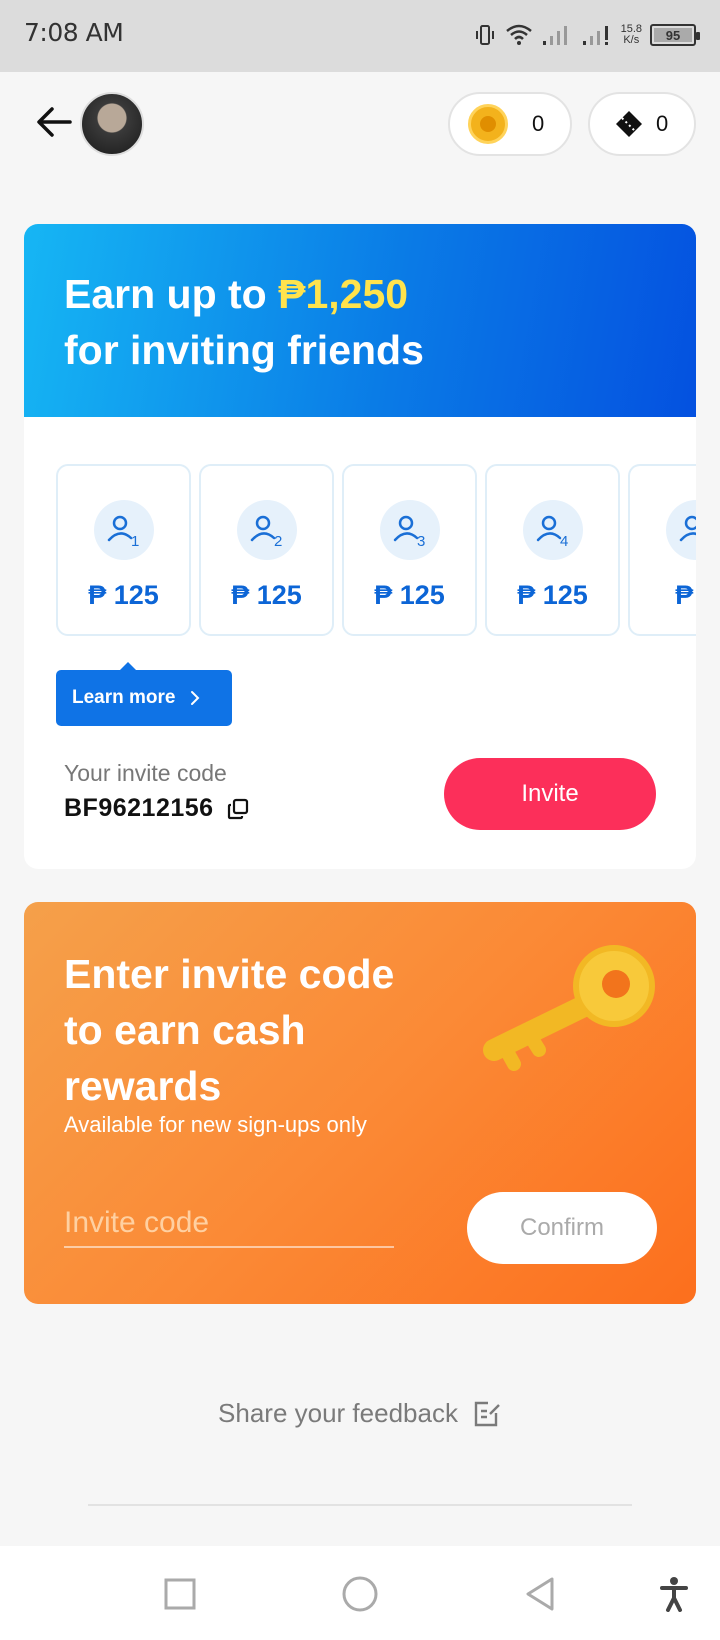  Describe the element at coordinates (550, 794) in the screenshot. I see `invite-button: Invite` at that location.